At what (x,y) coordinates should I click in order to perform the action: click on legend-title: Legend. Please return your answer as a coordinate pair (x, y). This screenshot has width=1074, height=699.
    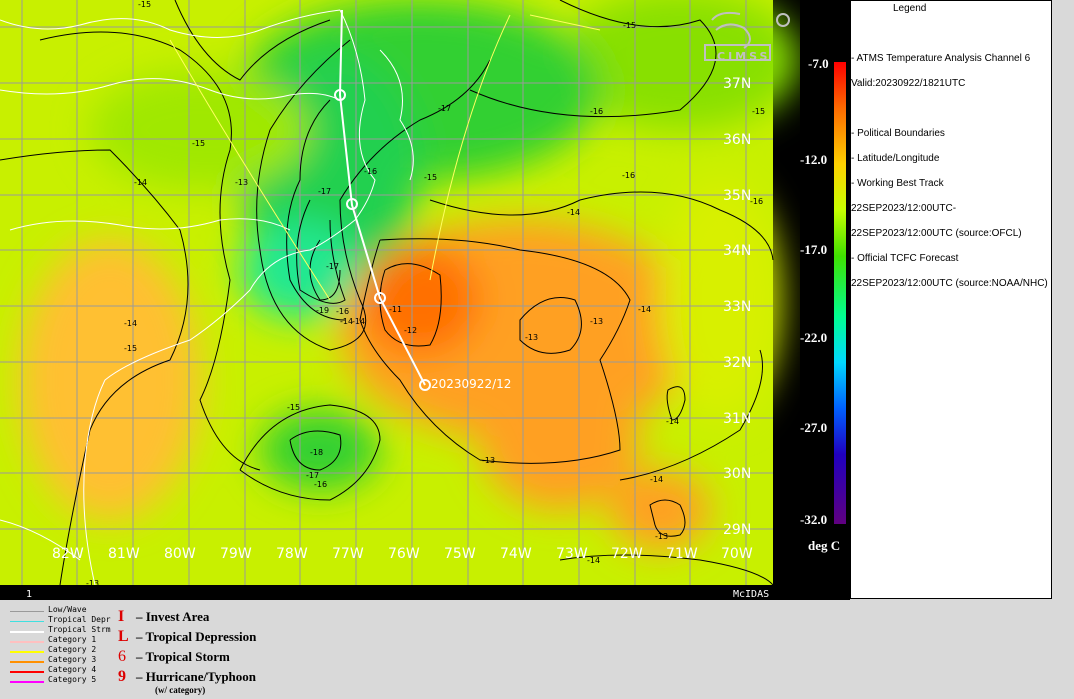
    Looking at the image, I should click on (910, 8).